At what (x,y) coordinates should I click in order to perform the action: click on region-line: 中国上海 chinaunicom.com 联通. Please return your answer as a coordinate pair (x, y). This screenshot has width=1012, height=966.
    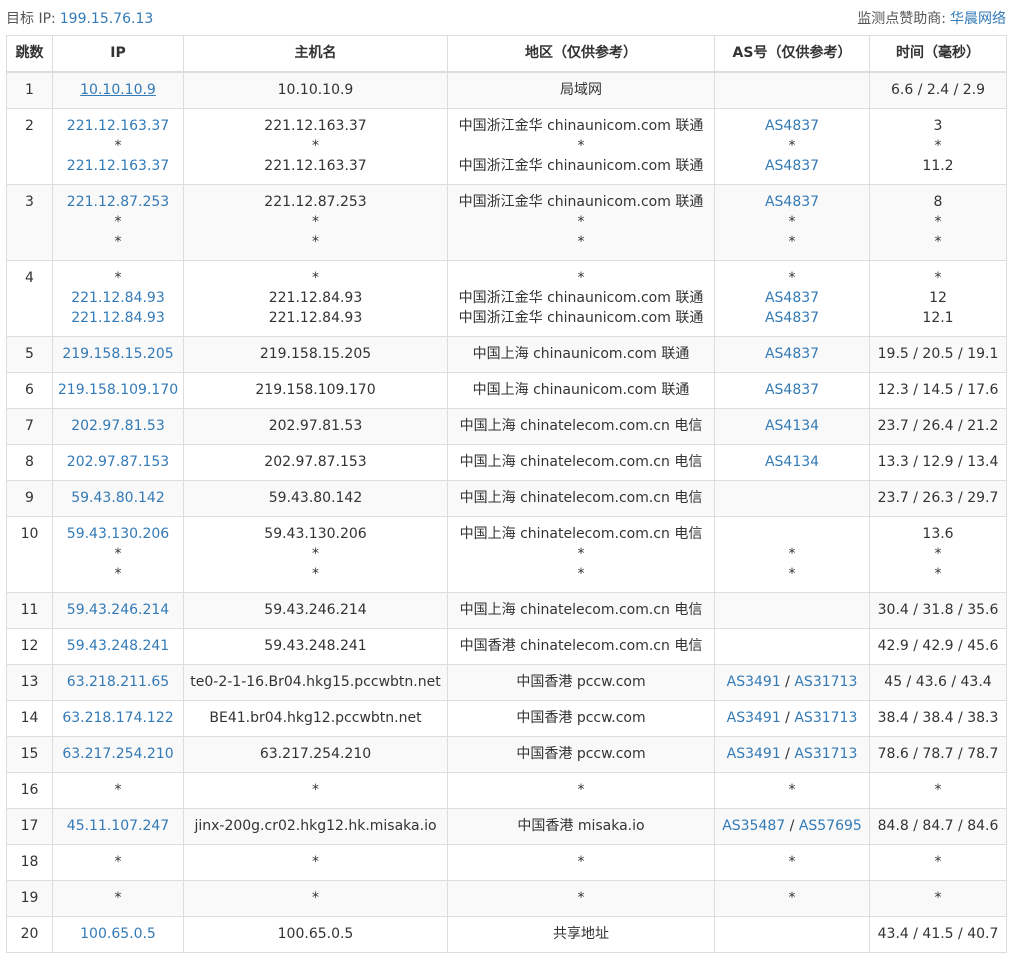
    Looking at the image, I should click on (581, 354).